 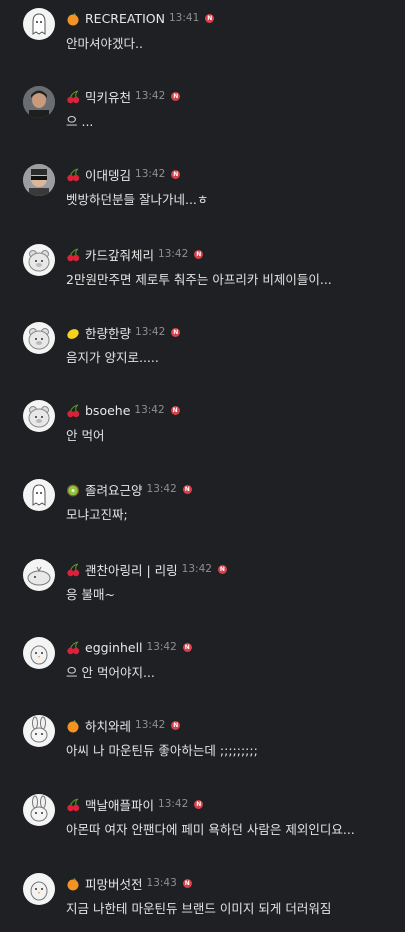 I want to click on message-header: 피망버섯전 13:43 N, so click(x=129, y=883).